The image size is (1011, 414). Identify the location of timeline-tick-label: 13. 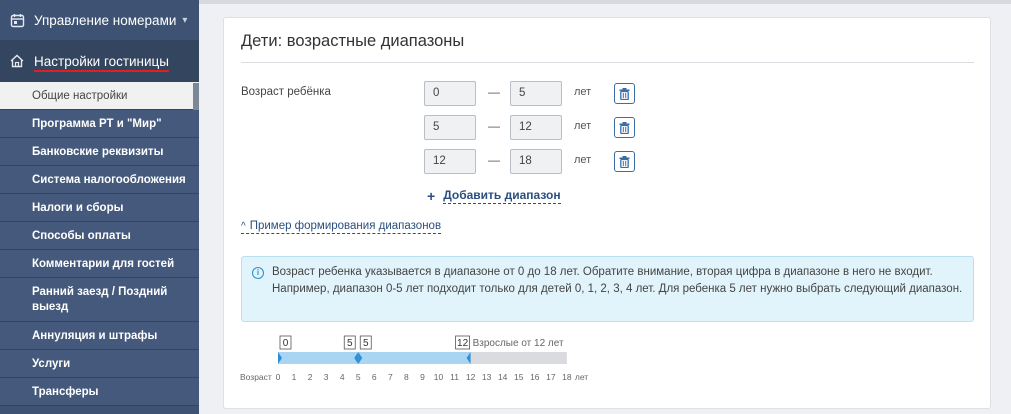
(487, 377).